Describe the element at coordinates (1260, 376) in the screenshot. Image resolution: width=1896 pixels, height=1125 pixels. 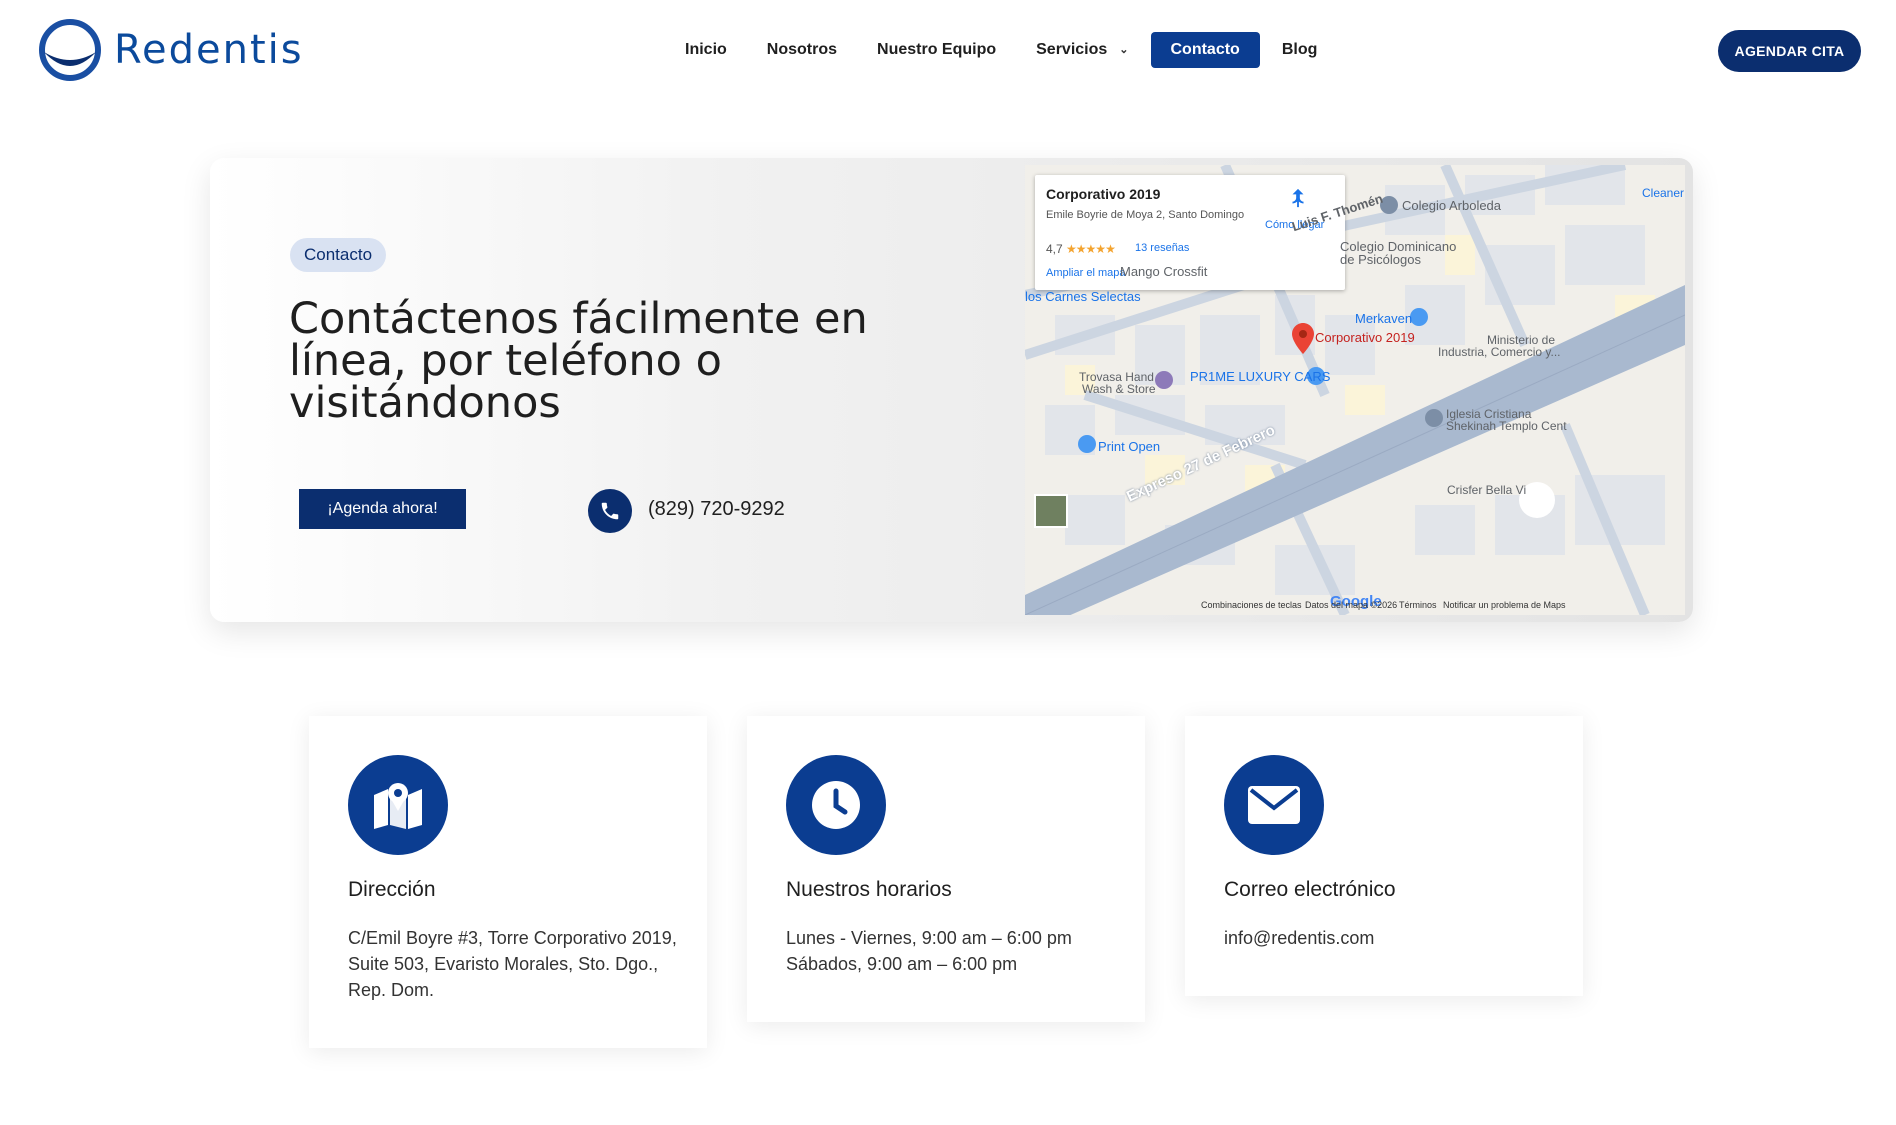
I see `map-label-prime: PR1ME LUXURY CARS` at that location.